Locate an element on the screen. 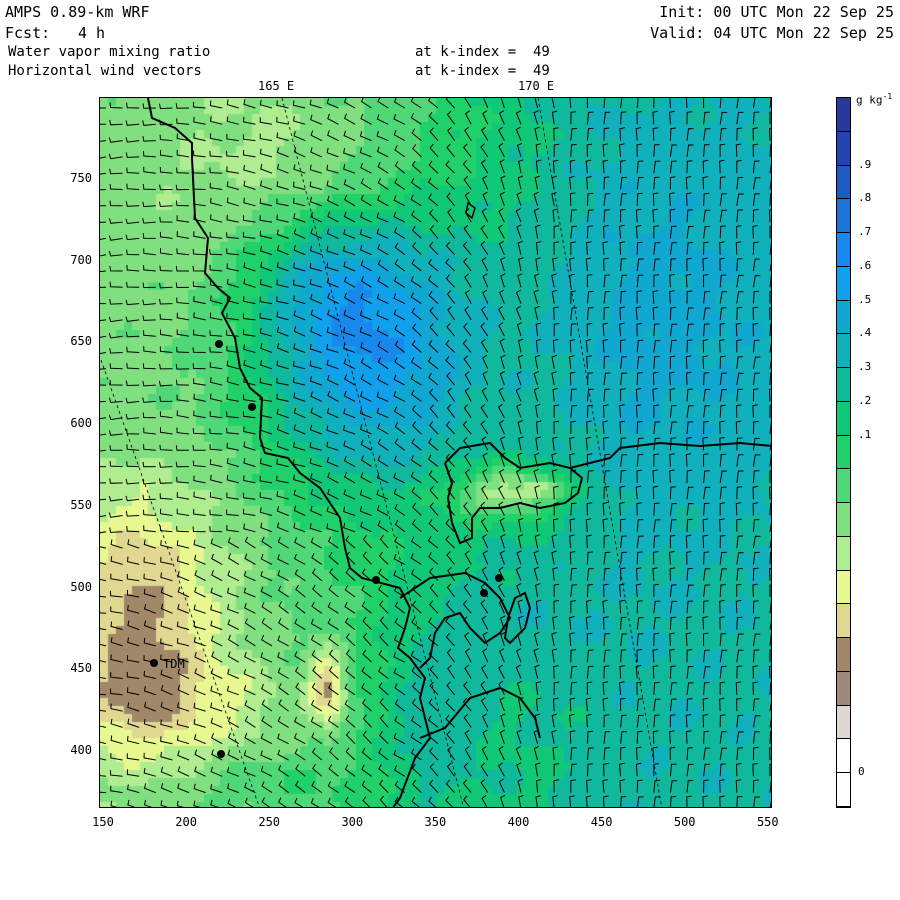  colorbar-units: g kg-1 is located at coordinates (874, 99).